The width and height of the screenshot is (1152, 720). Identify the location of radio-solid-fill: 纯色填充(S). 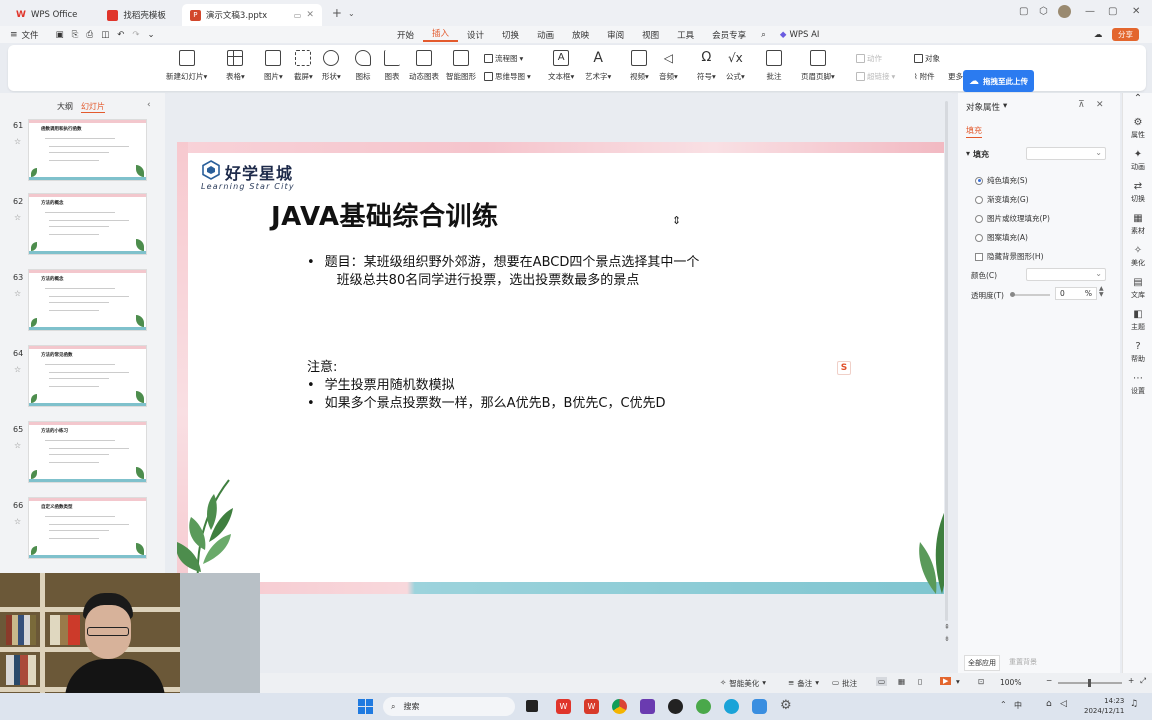
(1001, 180).